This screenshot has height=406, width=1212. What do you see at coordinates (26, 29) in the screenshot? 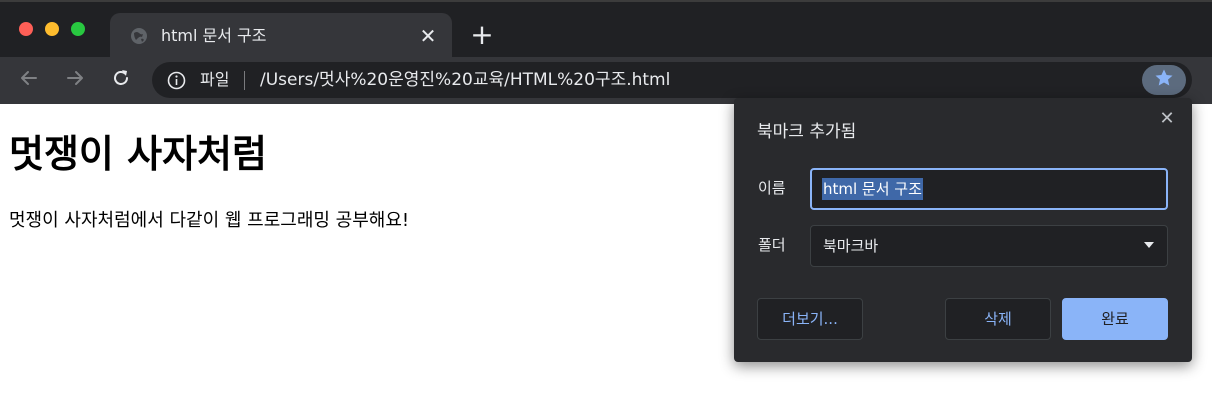
I see `close-window-button` at bounding box center [26, 29].